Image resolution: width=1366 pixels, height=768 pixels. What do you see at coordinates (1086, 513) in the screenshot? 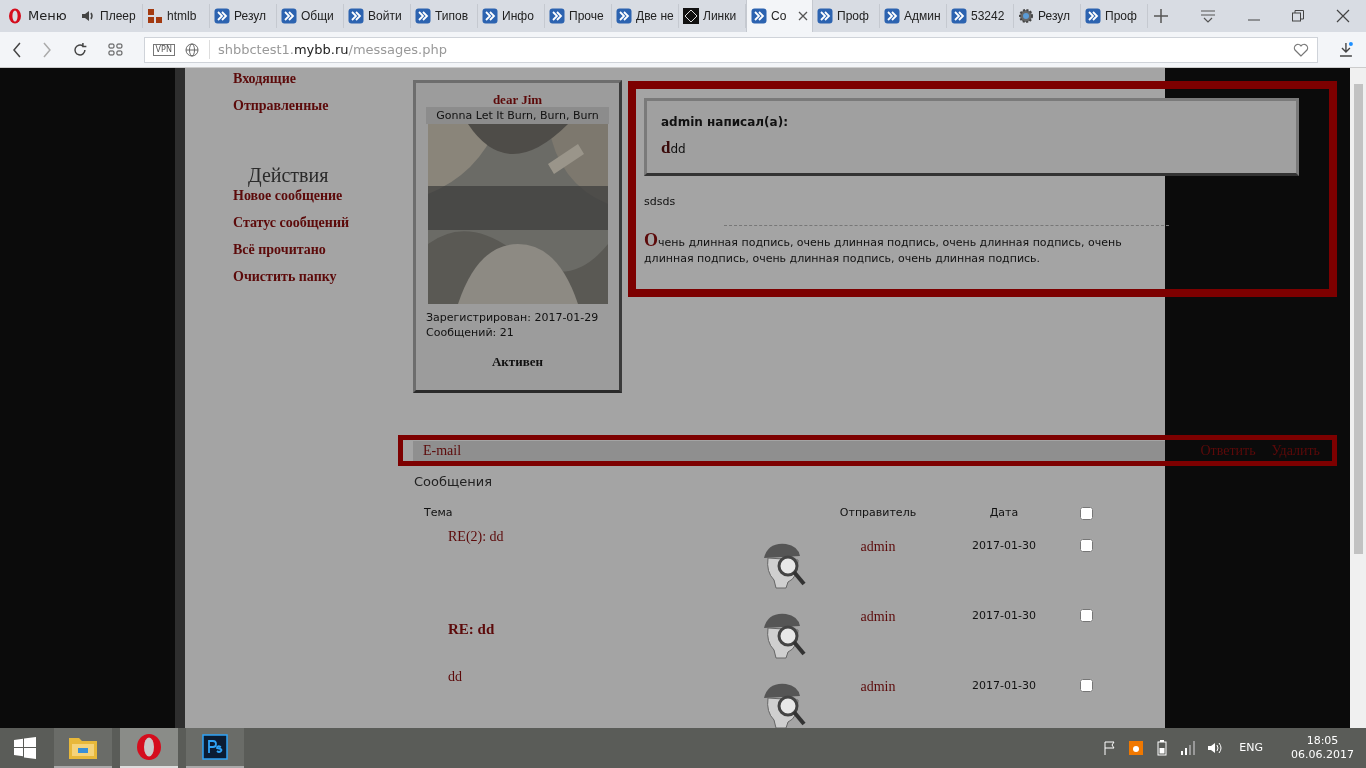
I see `select-all-checkbox` at bounding box center [1086, 513].